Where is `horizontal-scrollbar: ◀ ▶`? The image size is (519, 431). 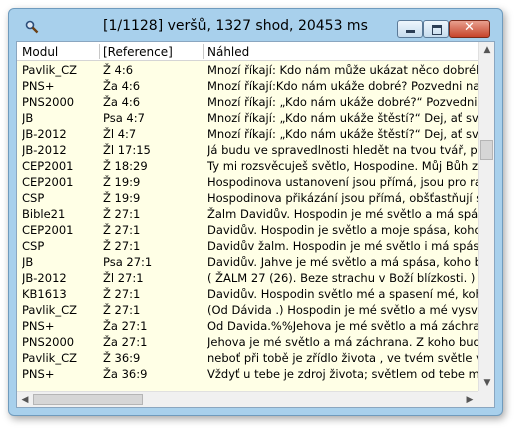
horizontal-scrollbar: ◀ ▶ is located at coordinates (247, 399).